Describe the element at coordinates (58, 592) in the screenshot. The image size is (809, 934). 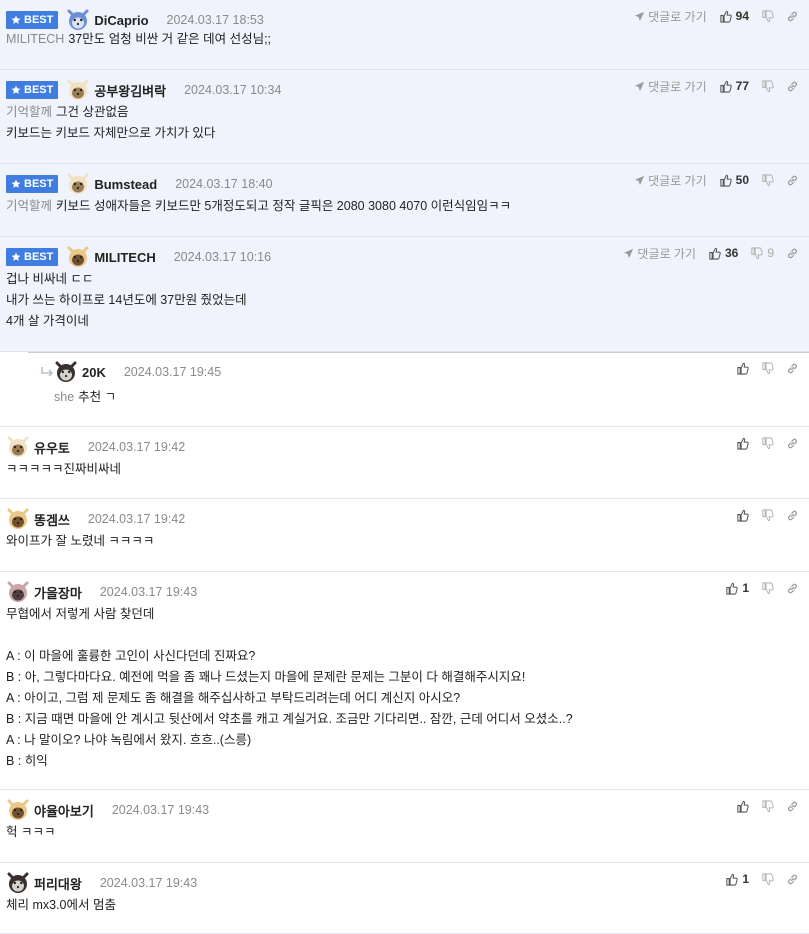
I see `author-name: 가을장마` at that location.